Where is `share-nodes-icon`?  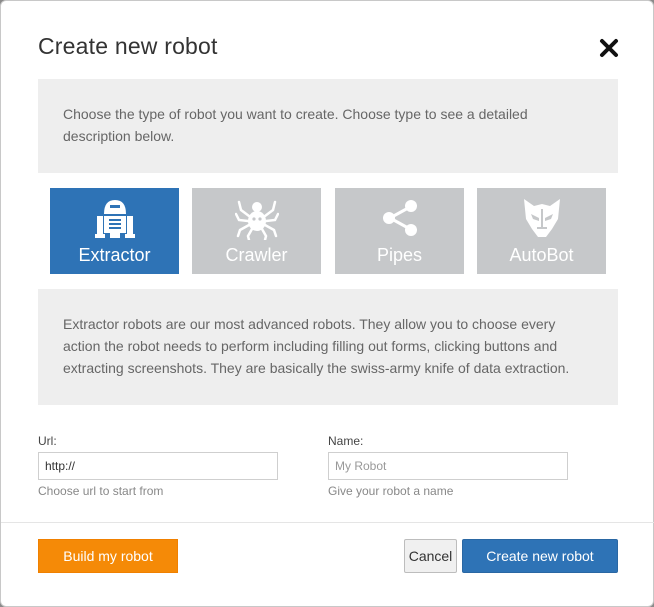
share-nodes-icon is located at coordinates (399, 218).